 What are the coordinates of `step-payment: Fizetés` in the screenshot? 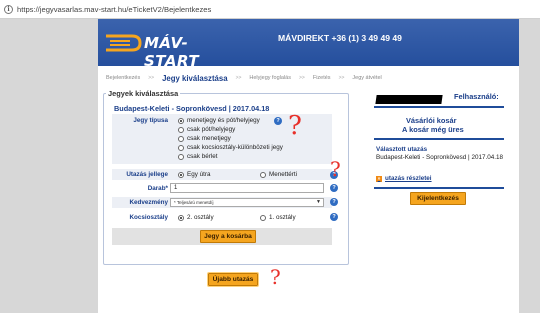 It's located at (321, 78).